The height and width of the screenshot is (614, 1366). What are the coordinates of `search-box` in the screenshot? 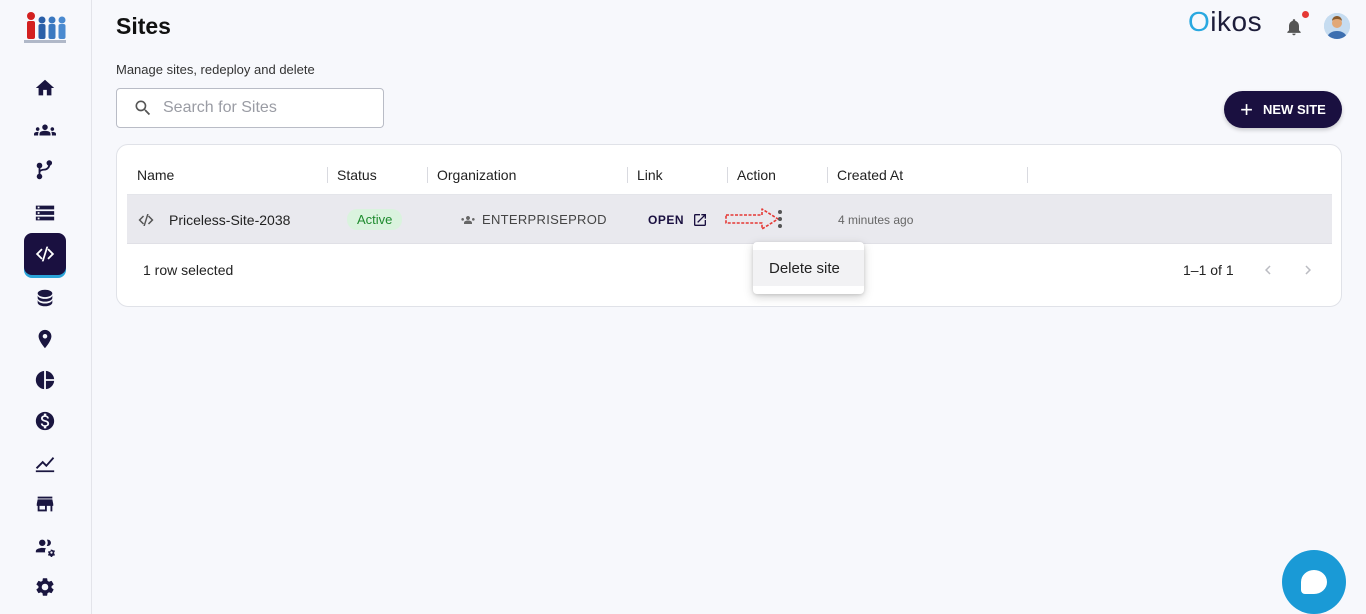 It's located at (250, 108).